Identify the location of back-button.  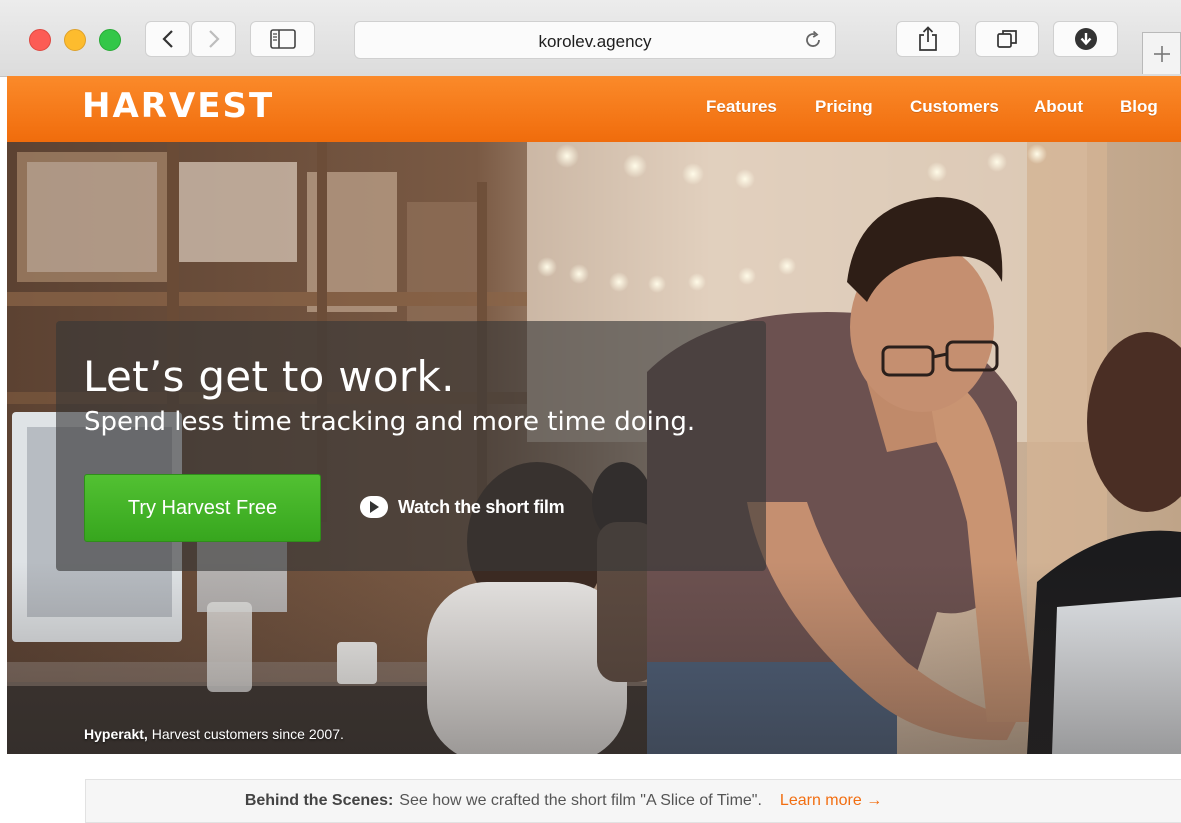
(167, 39).